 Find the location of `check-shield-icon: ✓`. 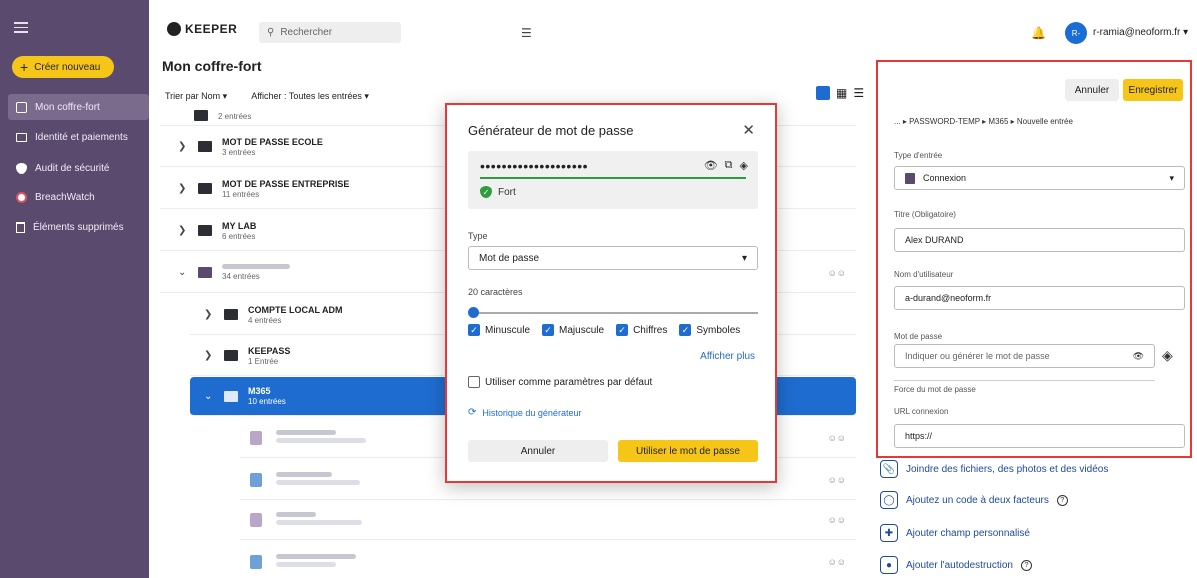

check-shield-icon: ✓ is located at coordinates (486, 192).